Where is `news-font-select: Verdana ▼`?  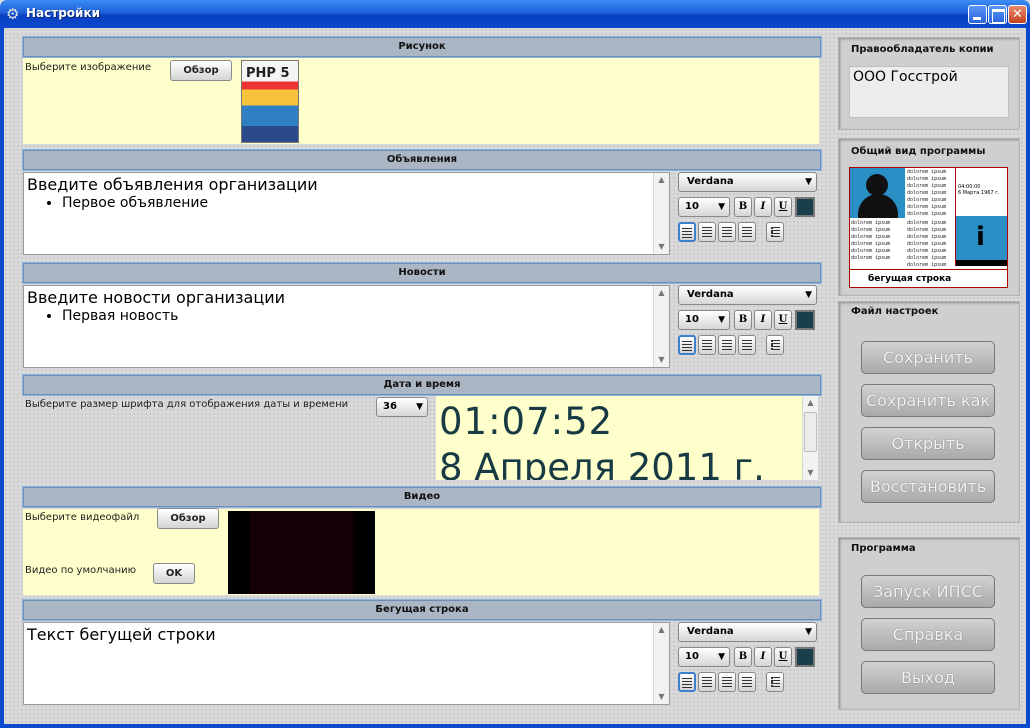
news-font-select: Verdana ▼ is located at coordinates (747, 295).